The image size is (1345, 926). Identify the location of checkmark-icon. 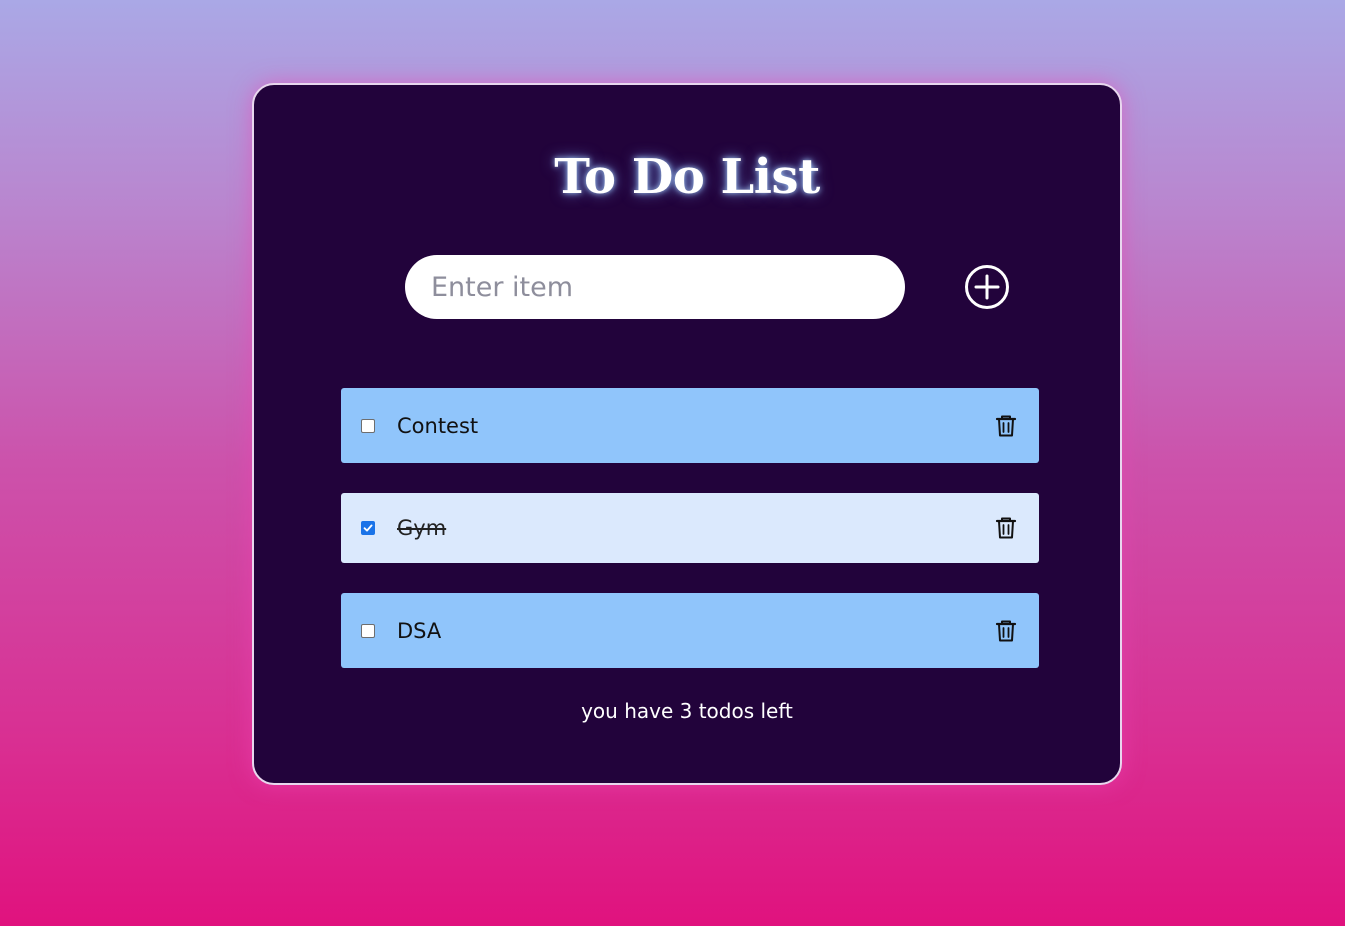
(368, 528).